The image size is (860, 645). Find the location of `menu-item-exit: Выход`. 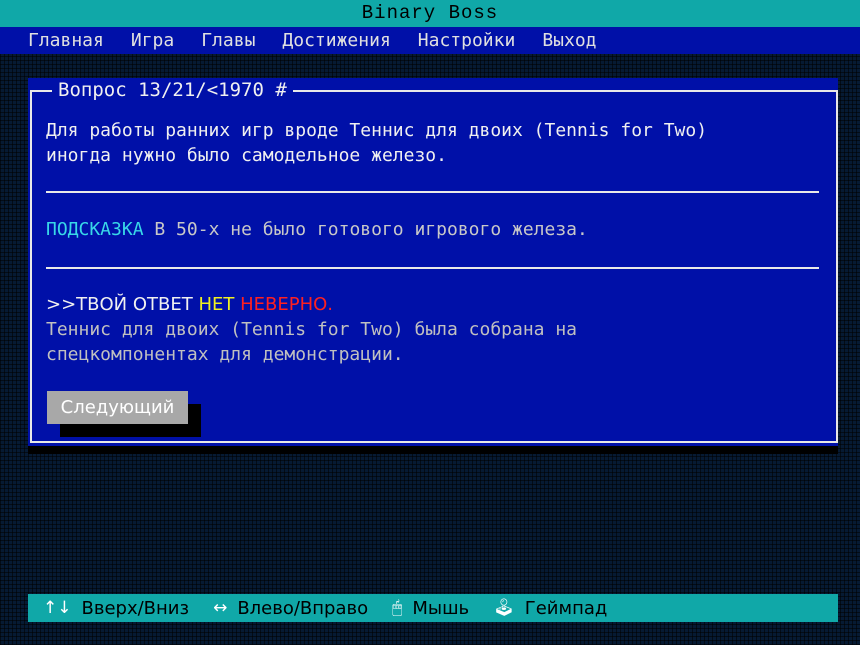

menu-item-exit: Выход is located at coordinates (569, 40).